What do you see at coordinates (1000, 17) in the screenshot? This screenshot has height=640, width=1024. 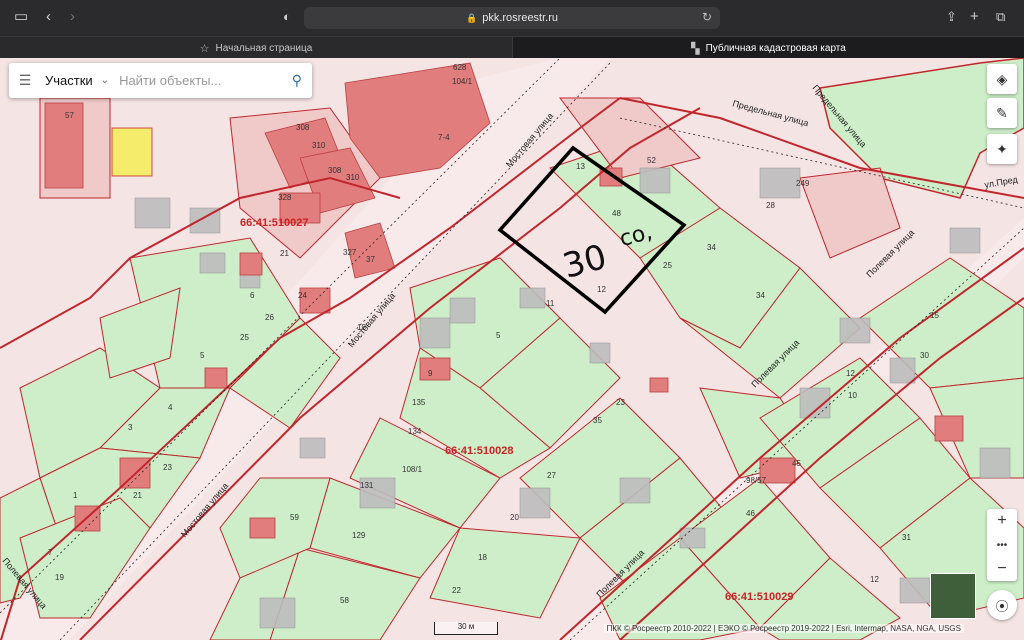 I see `tab-overview-icon: ⧉` at bounding box center [1000, 17].